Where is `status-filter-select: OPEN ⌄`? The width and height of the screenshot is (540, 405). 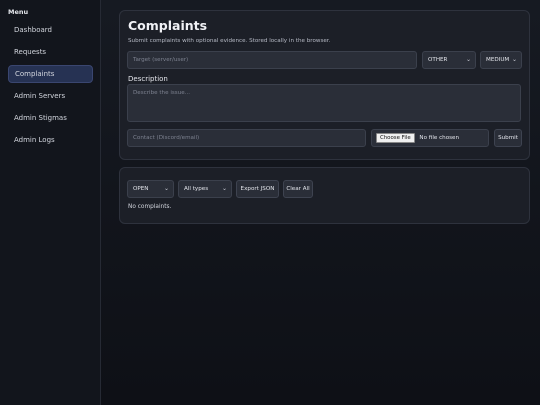 status-filter-select: OPEN ⌄ is located at coordinates (150, 189).